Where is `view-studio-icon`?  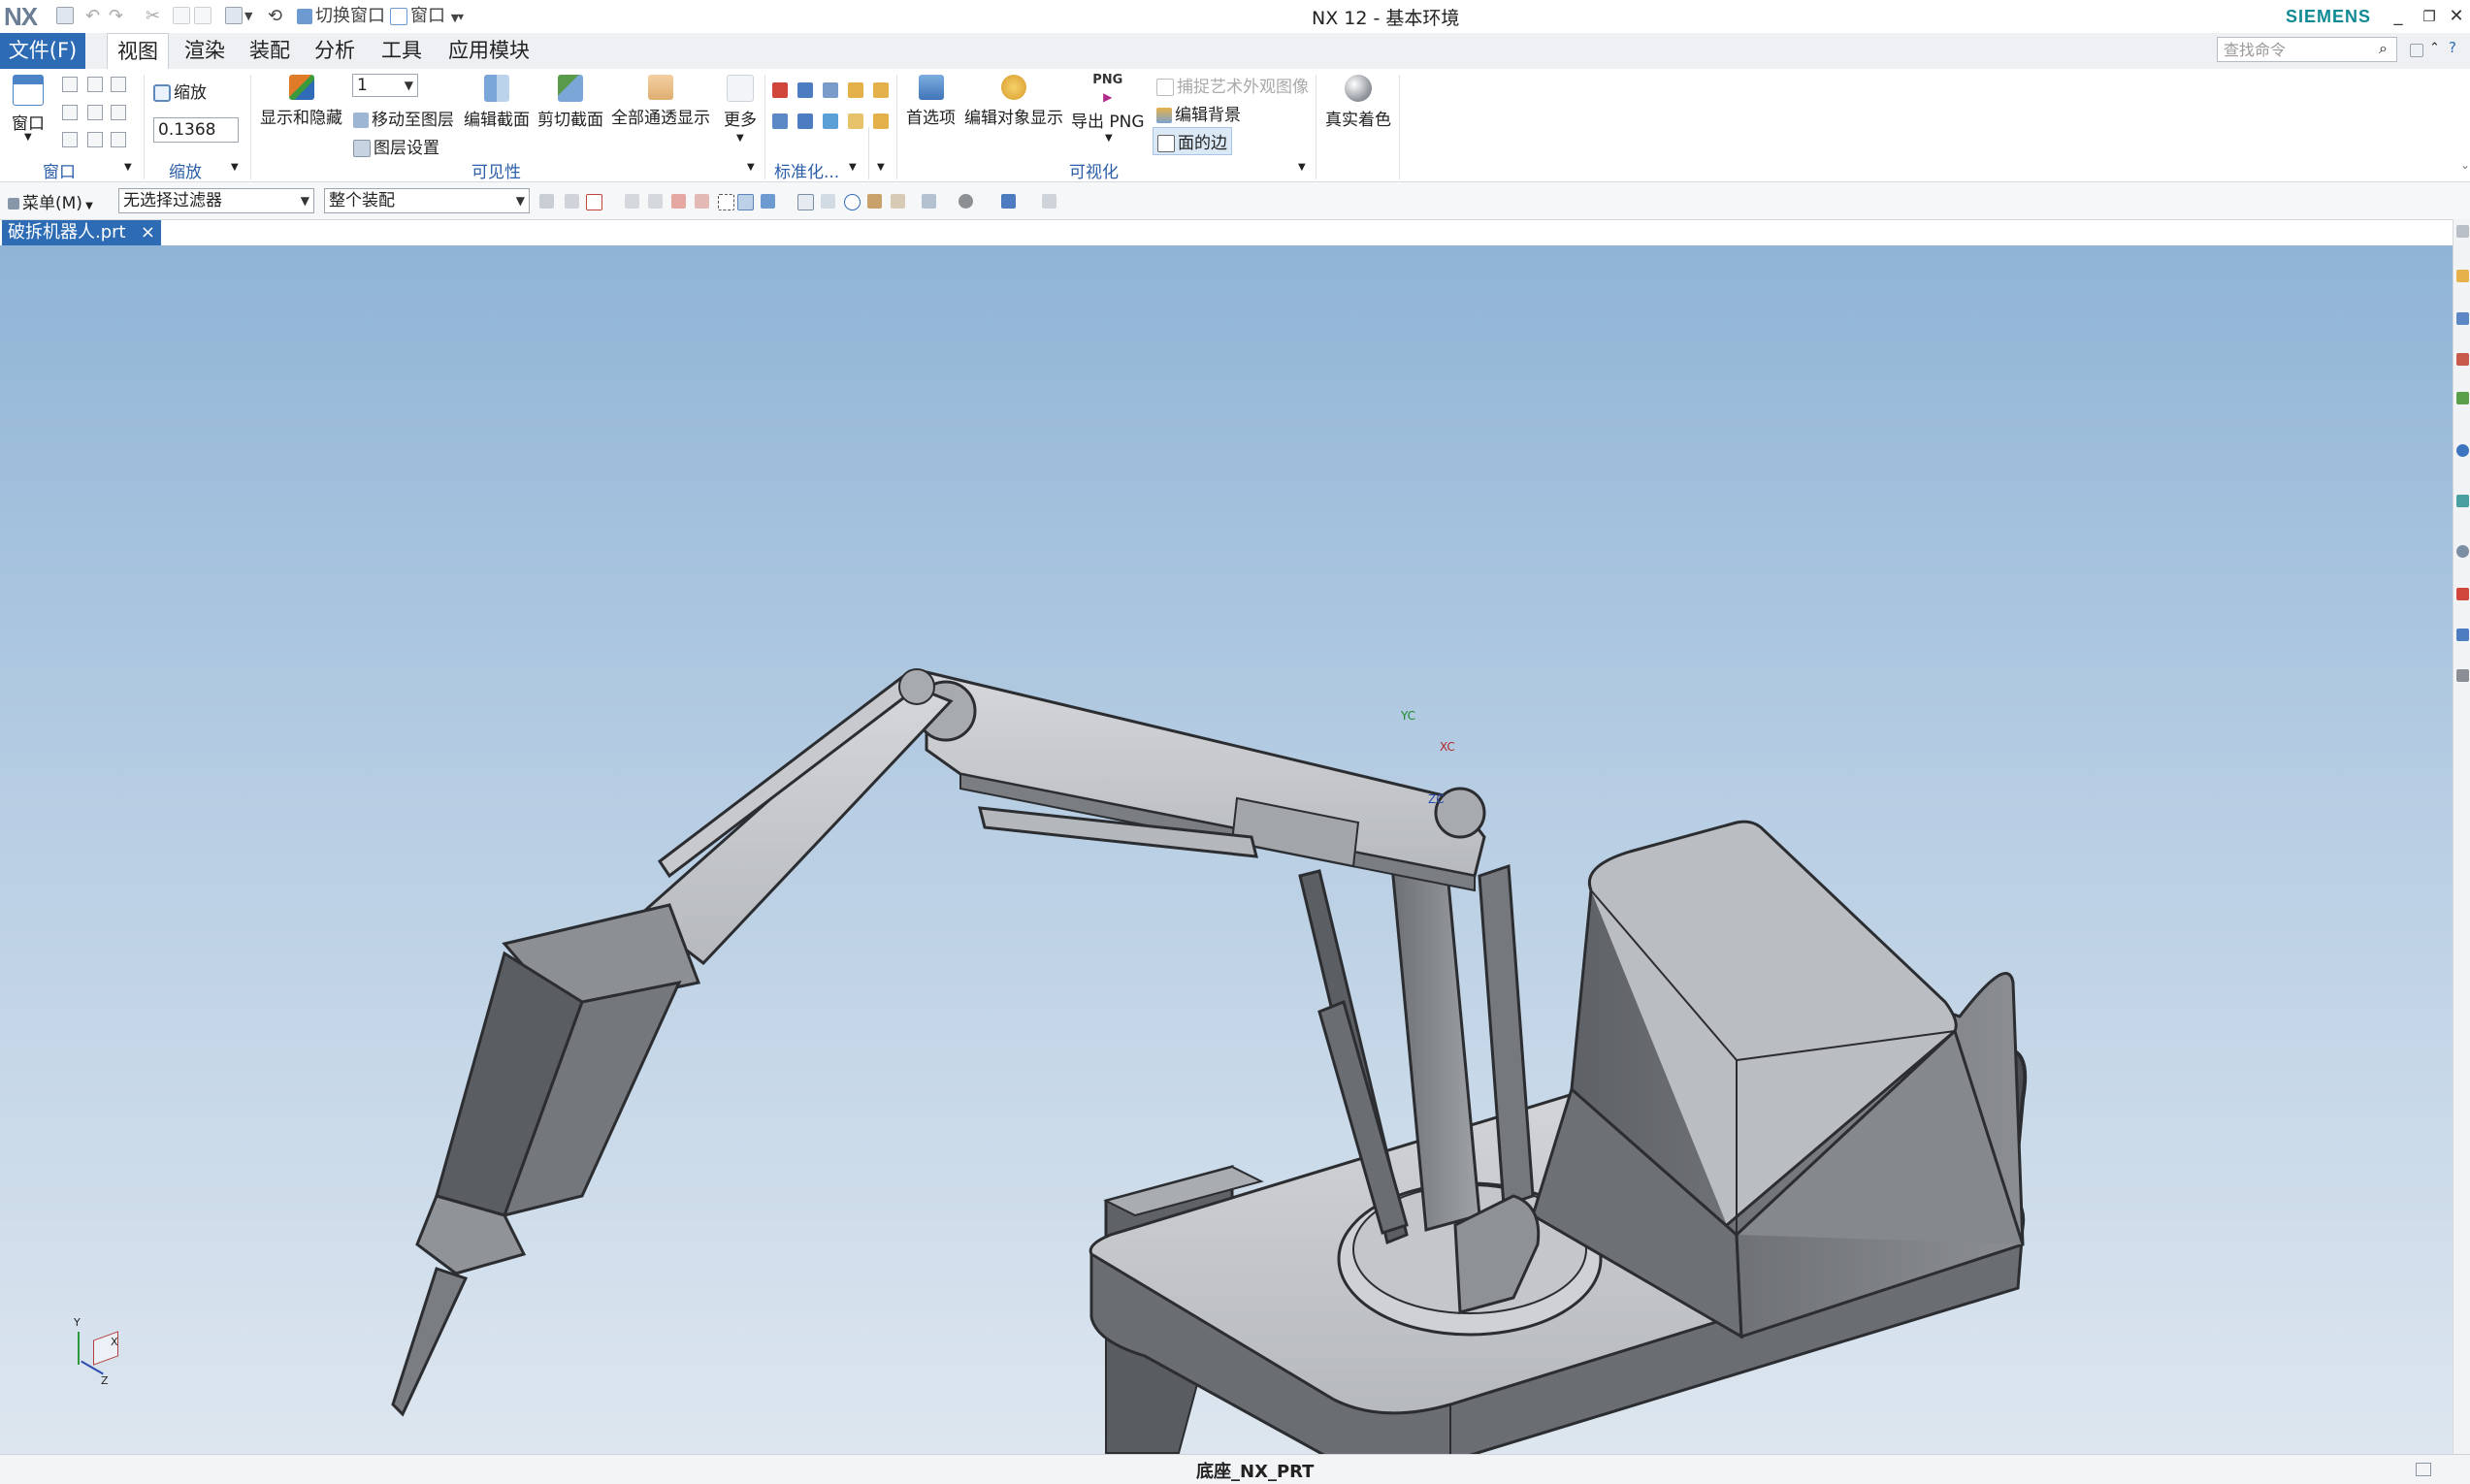
view-studio-icon is located at coordinates (855, 121).